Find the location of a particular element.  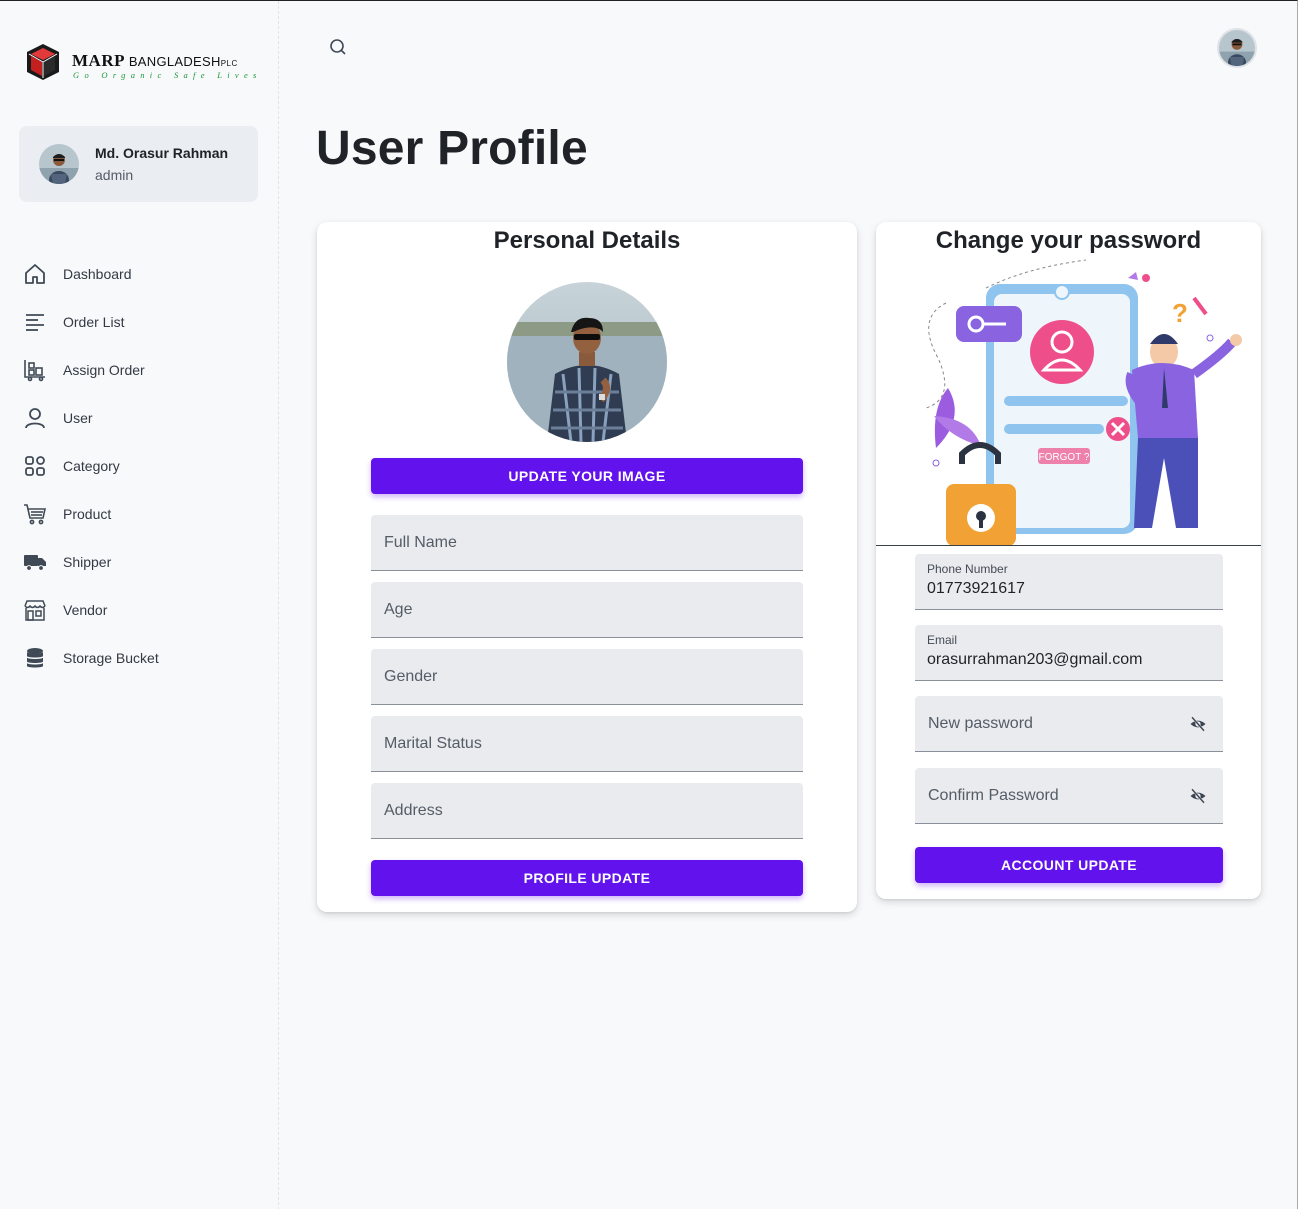

page-title: User Profile is located at coordinates (452, 148).